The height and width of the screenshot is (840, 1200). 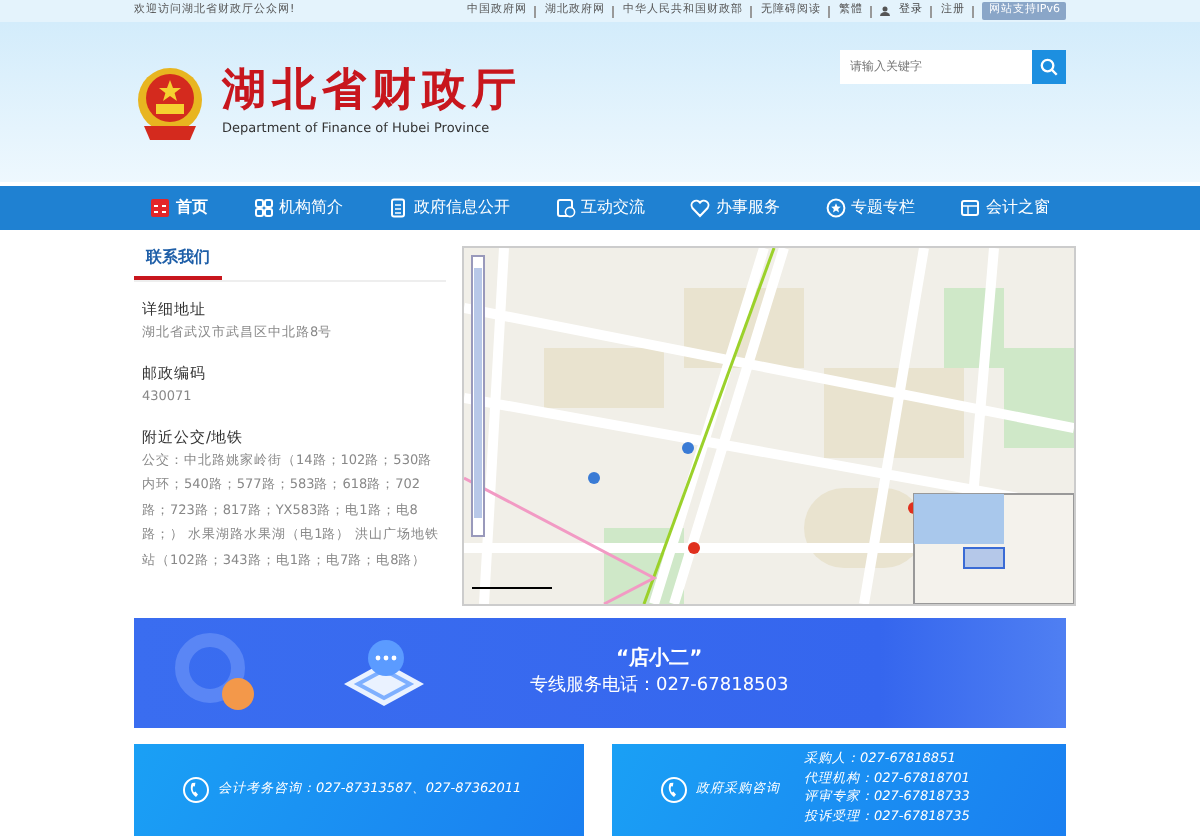 What do you see at coordinates (870, 208) in the screenshot?
I see `nav-tab: 专题专栏` at bounding box center [870, 208].